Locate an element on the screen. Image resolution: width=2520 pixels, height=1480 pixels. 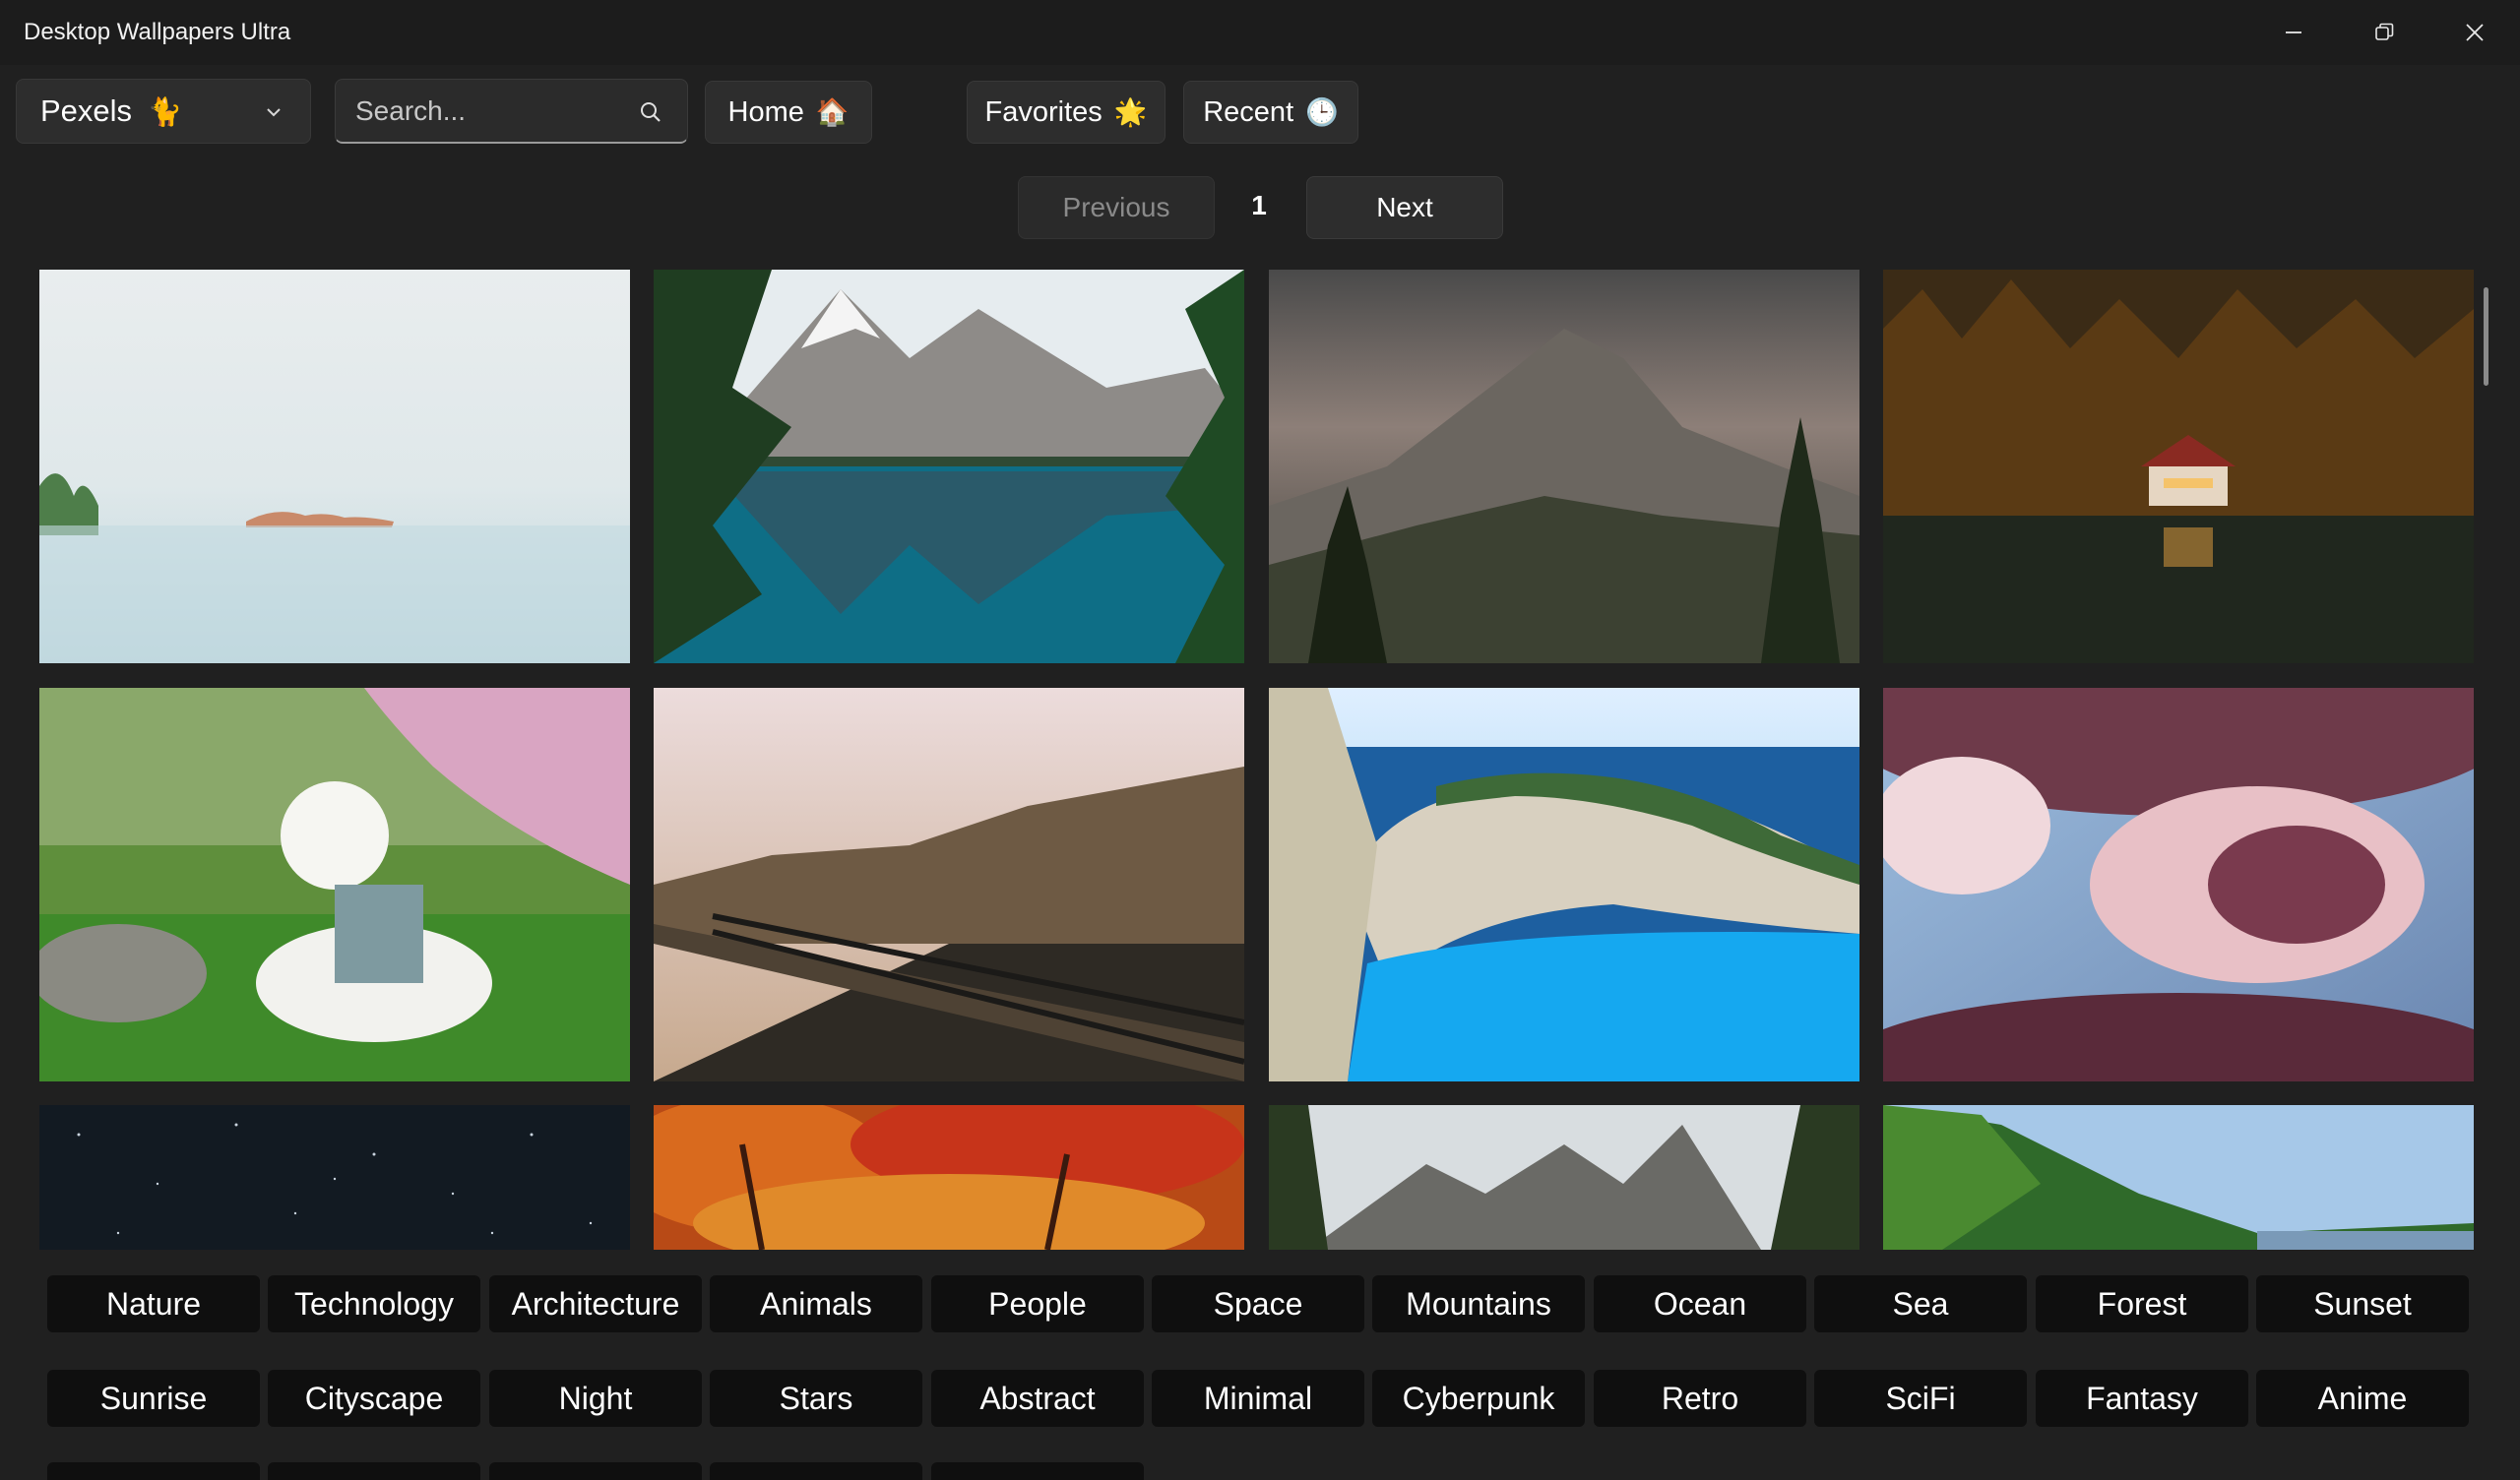
category-chip: Stars is located at coordinates (816, 1399).